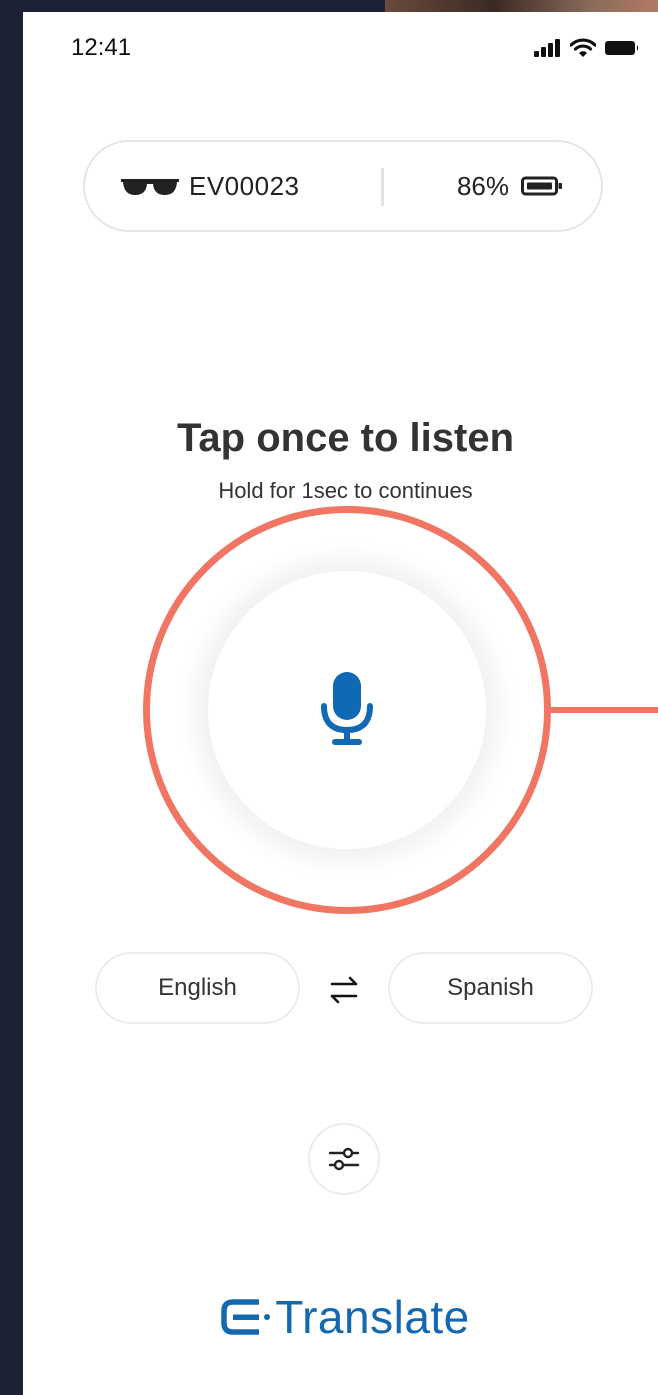 This screenshot has height=1395, width=658. What do you see at coordinates (150, 187) in the screenshot?
I see `sunglasses-icon` at bounding box center [150, 187].